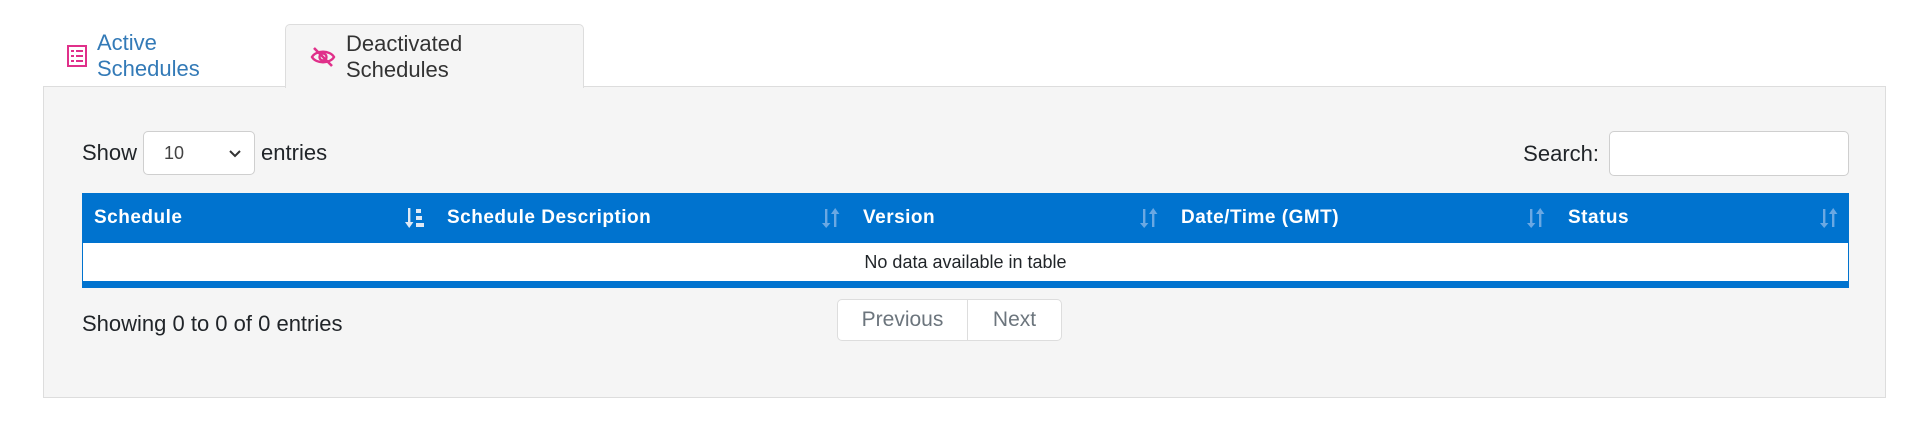  Describe the element at coordinates (1702, 218) in the screenshot. I see `column-header-status: Status` at that location.